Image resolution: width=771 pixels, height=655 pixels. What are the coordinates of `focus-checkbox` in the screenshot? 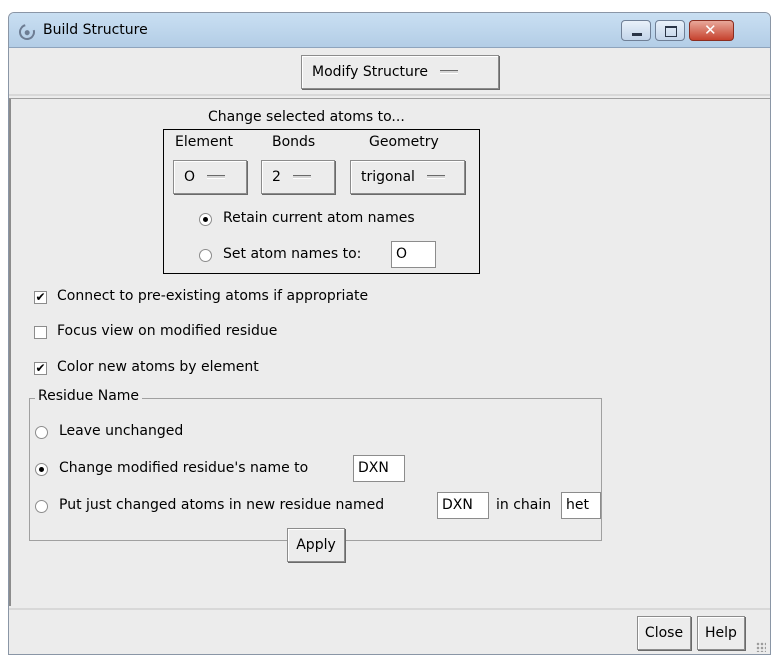 It's located at (40, 332).